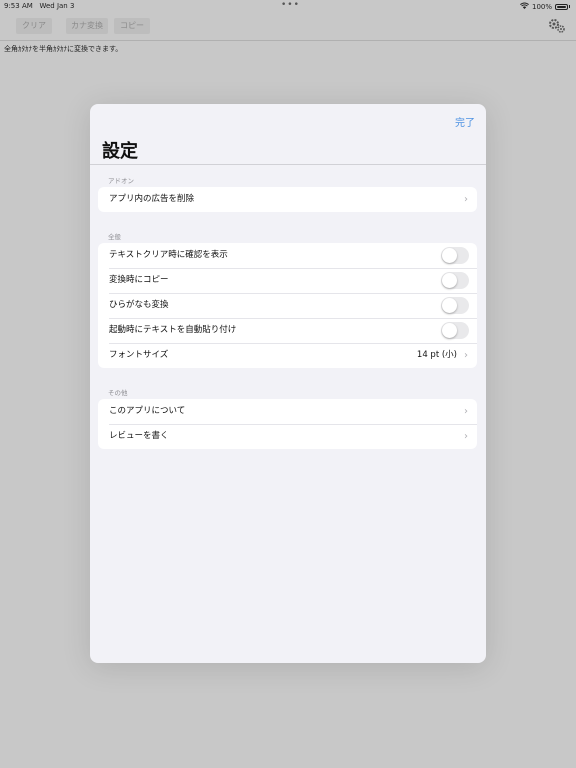 The image size is (576, 768). Describe the element at coordinates (465, 121) in the screenshot. I see `done-button: 完了` at that location.